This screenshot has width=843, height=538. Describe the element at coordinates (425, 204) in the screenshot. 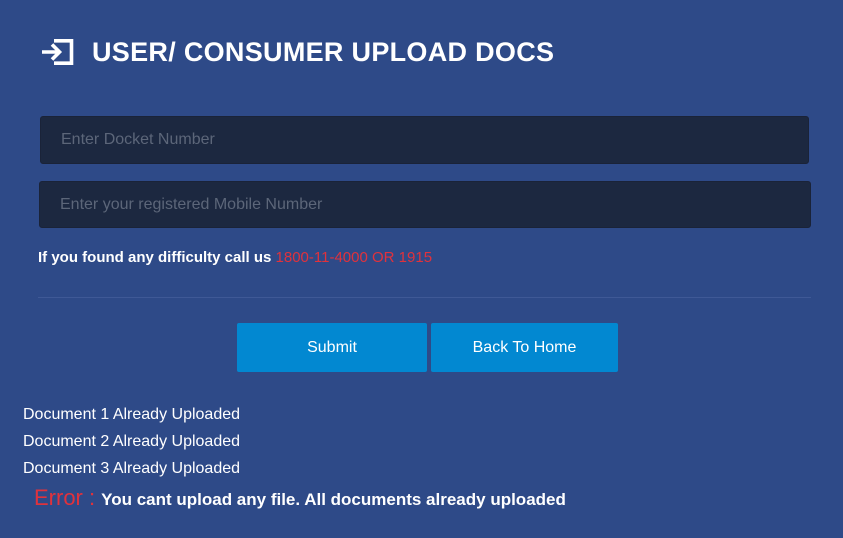

I see `mobile-number-input` at that location.